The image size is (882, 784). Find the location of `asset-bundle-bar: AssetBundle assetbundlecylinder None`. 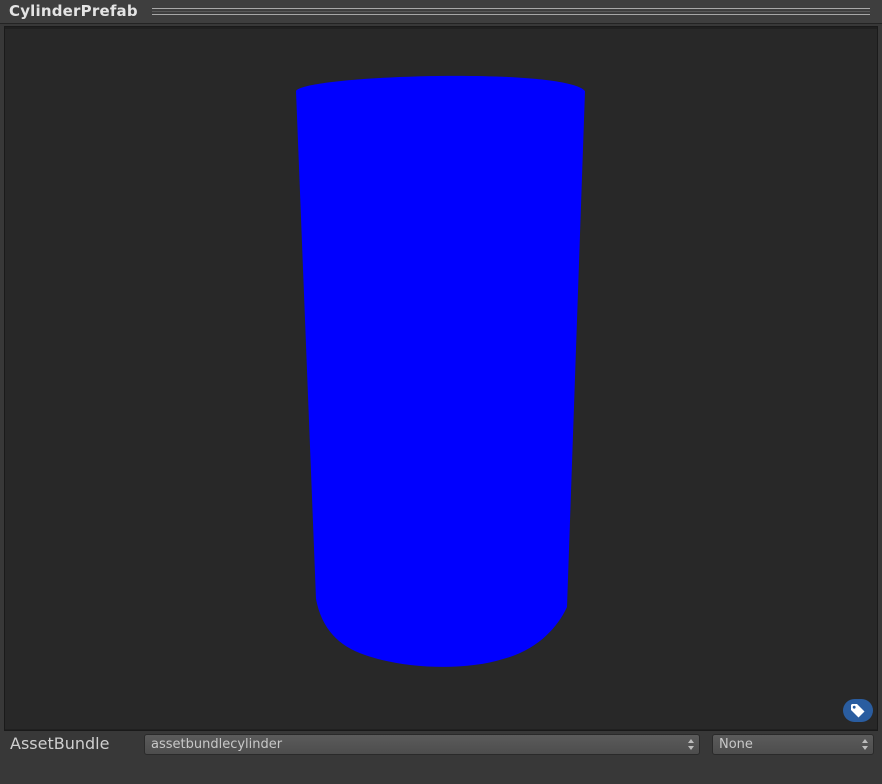

asset-bundle-bar: AssetBundle assetbundlecylinder None is located at coordinates (441, 757).